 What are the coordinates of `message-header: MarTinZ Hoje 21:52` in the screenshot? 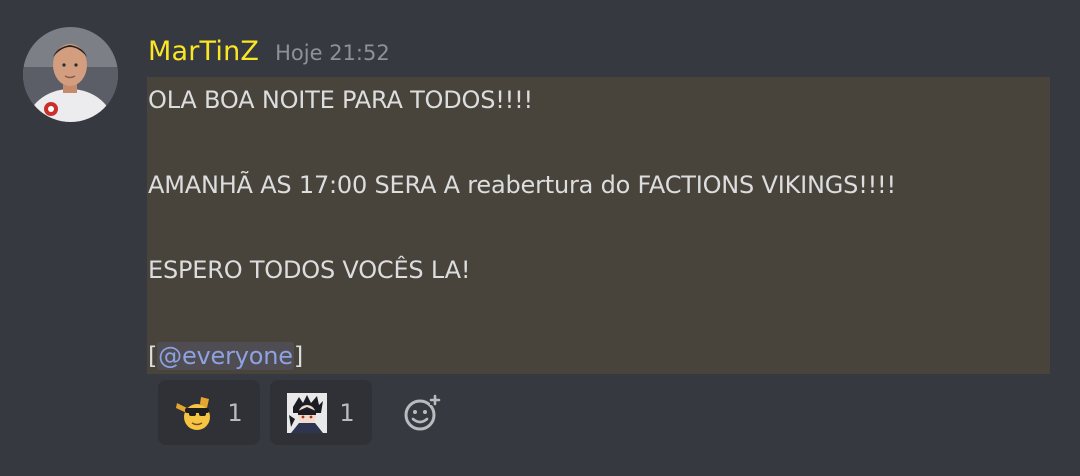 It's located at (269, 52).